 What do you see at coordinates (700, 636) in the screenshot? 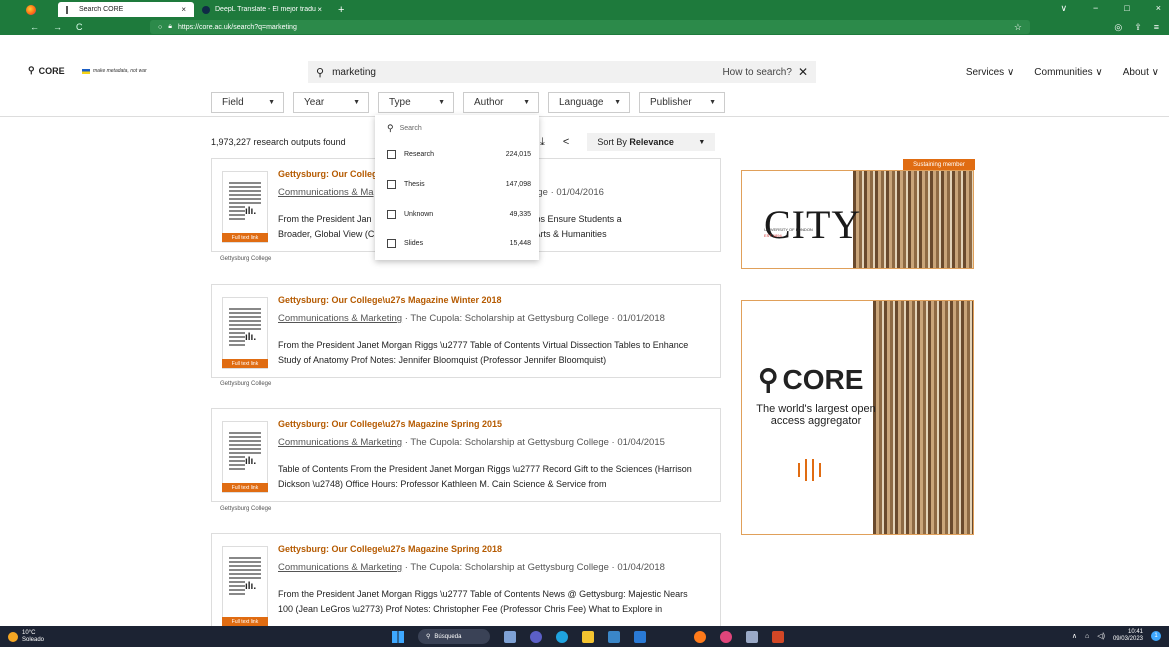
I see `firefox-taskbar-icon` at bounding box center [700, 636].